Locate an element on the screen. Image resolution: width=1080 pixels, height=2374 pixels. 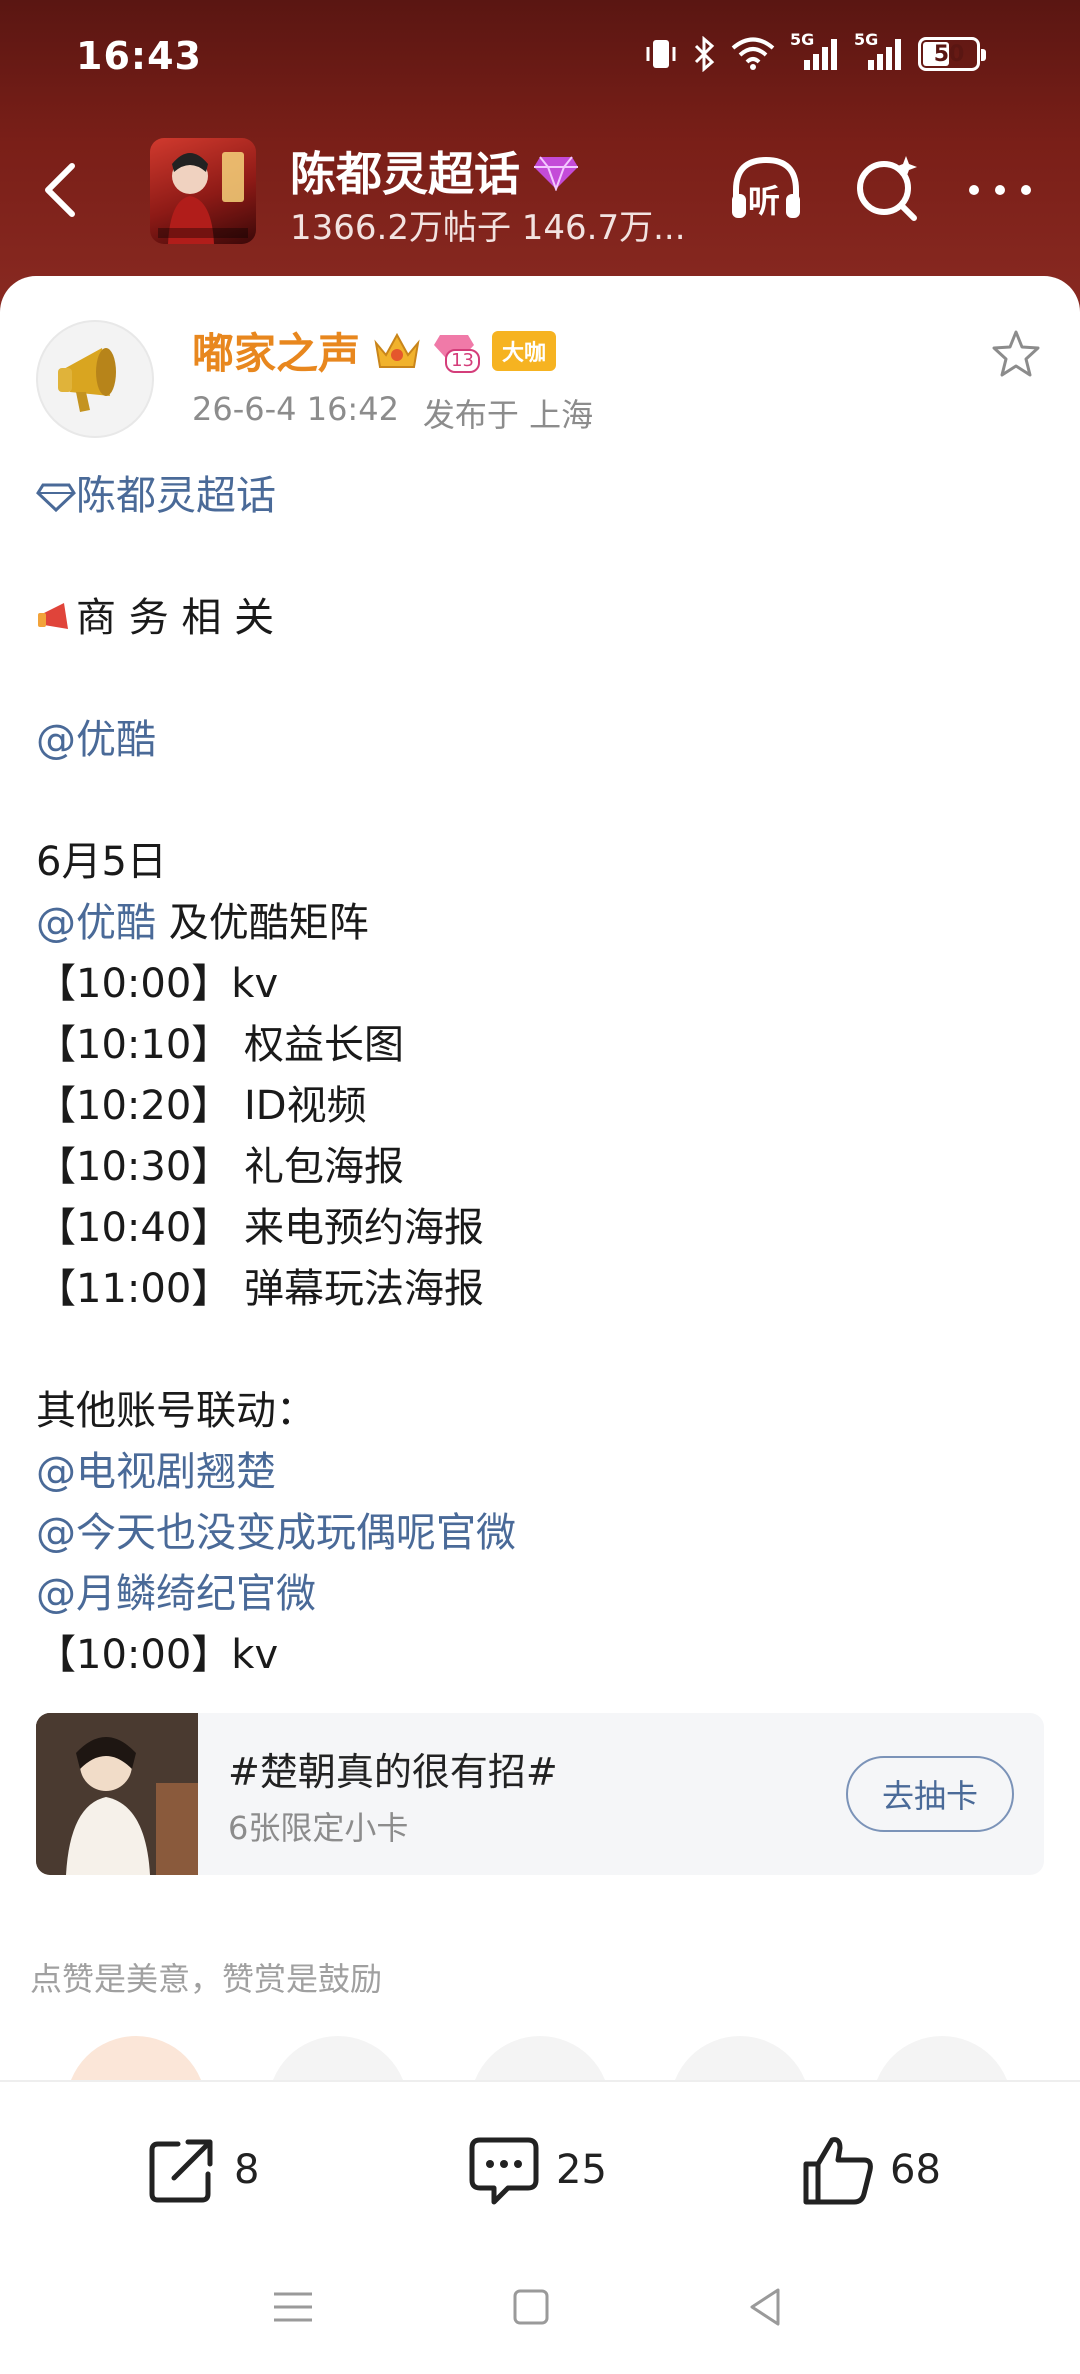
diamond-link-icon is located at coordinates (56, 498).